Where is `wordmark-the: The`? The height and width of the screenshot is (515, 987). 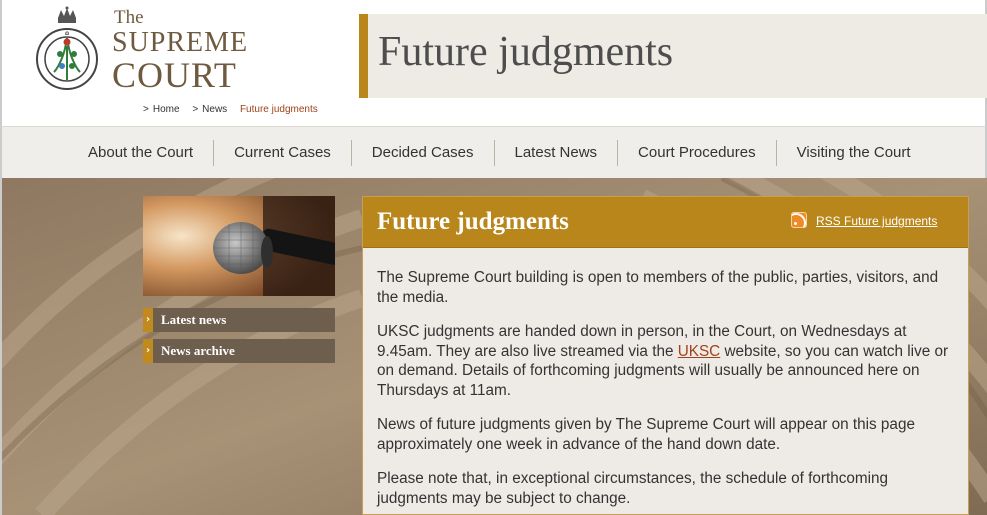 wordmark-the: The is located at coordinates (129, 17).